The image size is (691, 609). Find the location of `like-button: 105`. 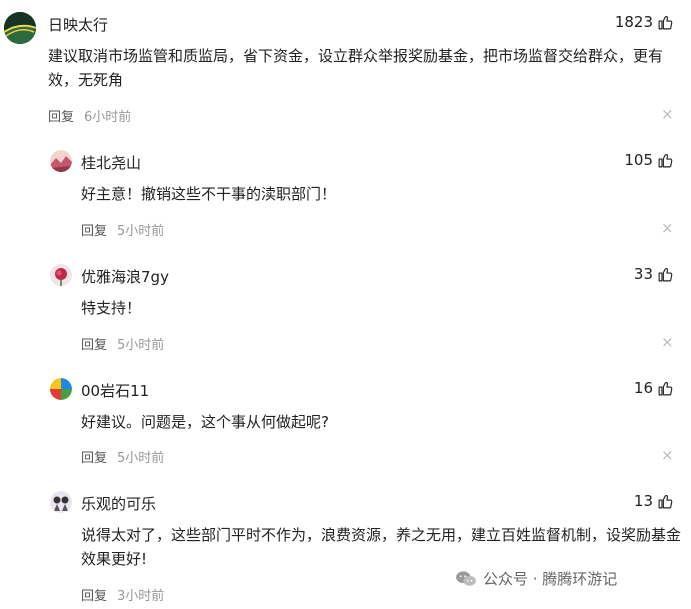

like-button: 105 is located at coordinates (649, 160).